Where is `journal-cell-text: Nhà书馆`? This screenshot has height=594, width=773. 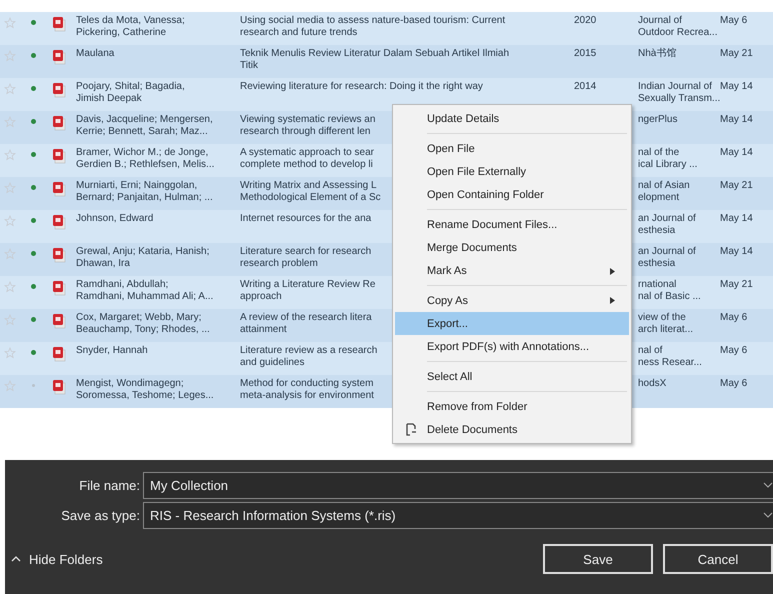 journal-cell-text: Nhà书馆 is located at coordinates (658, 53).